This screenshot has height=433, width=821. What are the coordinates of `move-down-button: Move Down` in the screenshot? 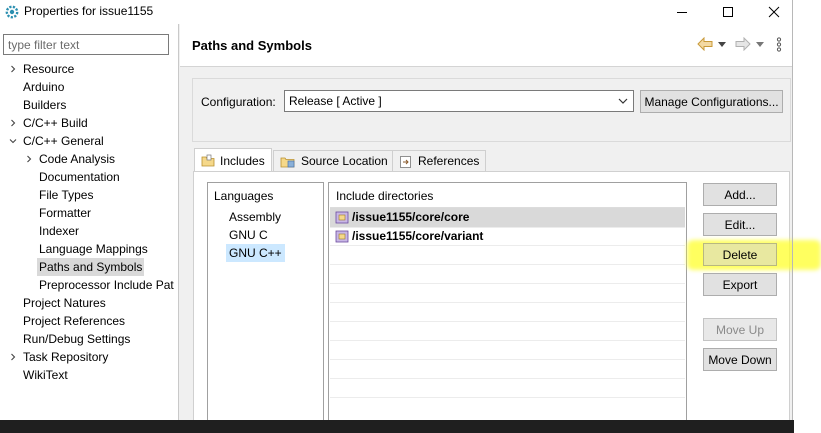 It's located at (740, 359).